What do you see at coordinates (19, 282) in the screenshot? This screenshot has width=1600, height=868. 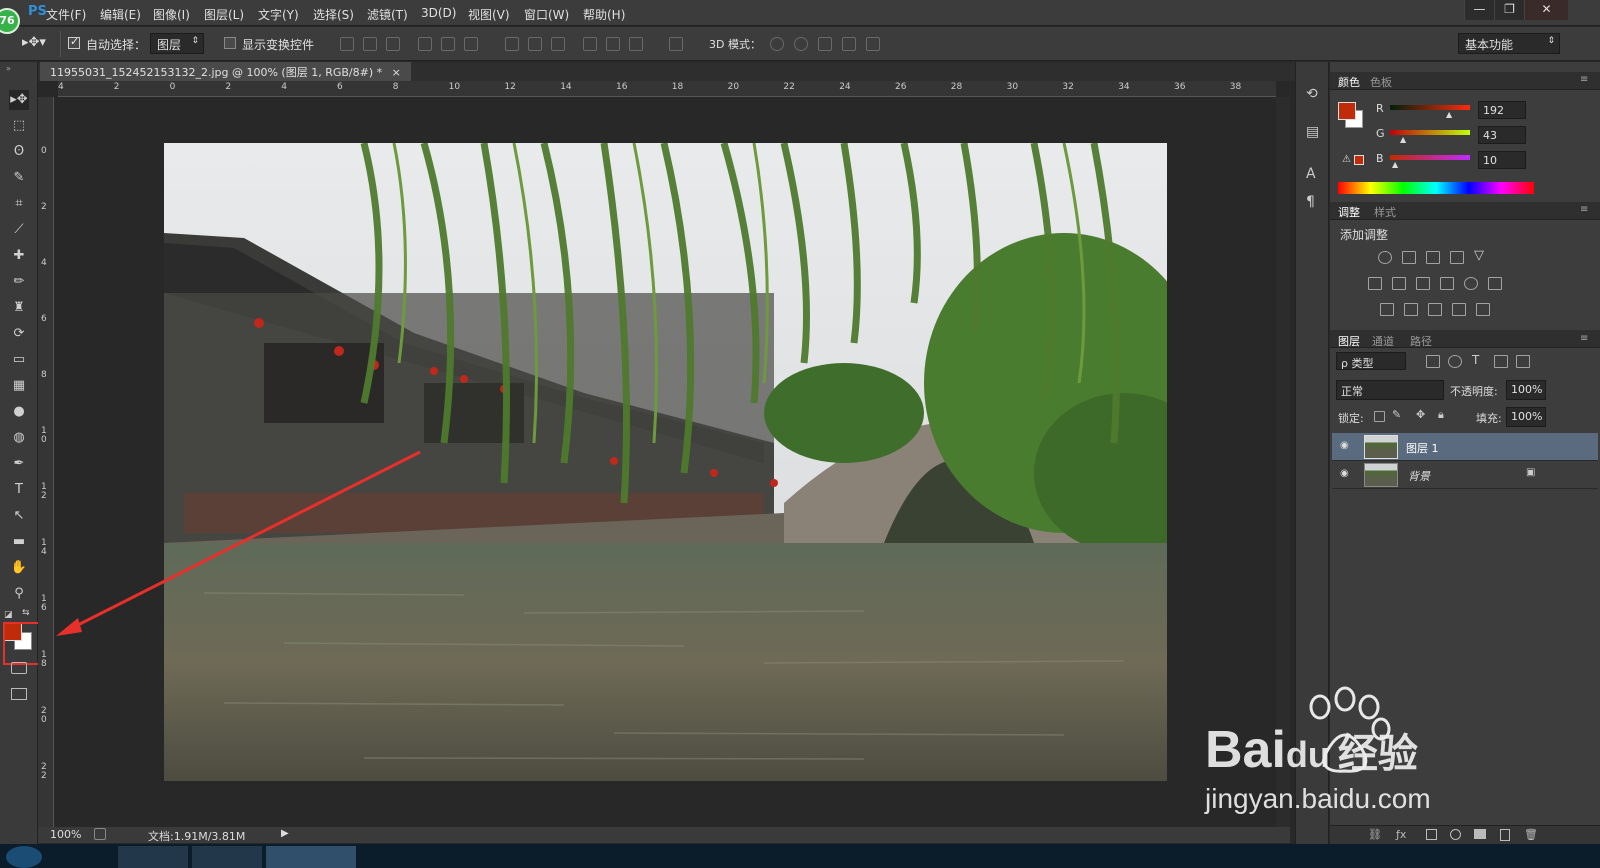 I see `brush-tool-icon: ✏` at bounding box center [19, 282].